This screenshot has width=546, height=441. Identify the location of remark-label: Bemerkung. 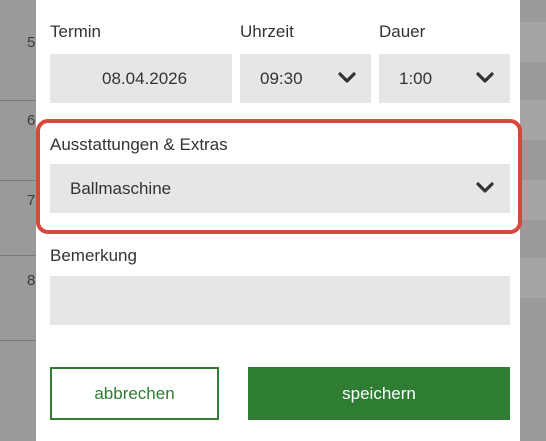
(93, 255).